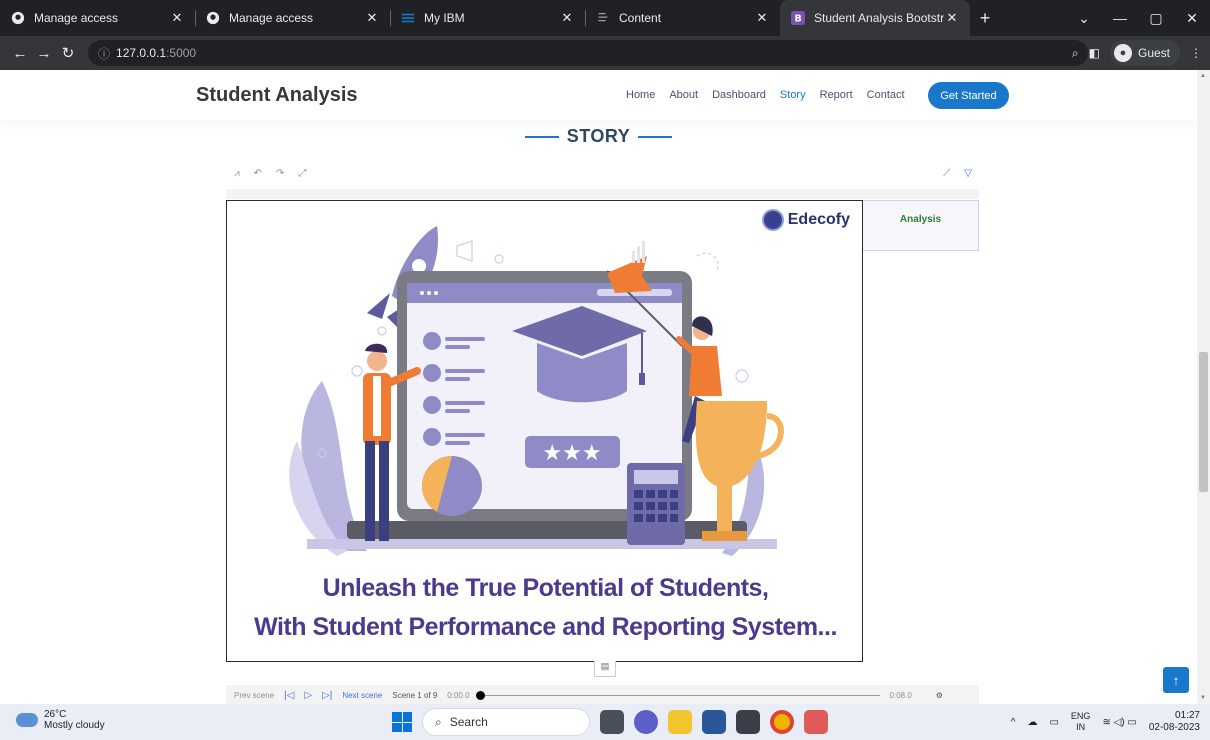 The image size is (1210, 740). What do you see at coordinates (74, 725) in the screenshot?
I see `weather-text: Mostly cloudy` at bounding box center [74, 725].